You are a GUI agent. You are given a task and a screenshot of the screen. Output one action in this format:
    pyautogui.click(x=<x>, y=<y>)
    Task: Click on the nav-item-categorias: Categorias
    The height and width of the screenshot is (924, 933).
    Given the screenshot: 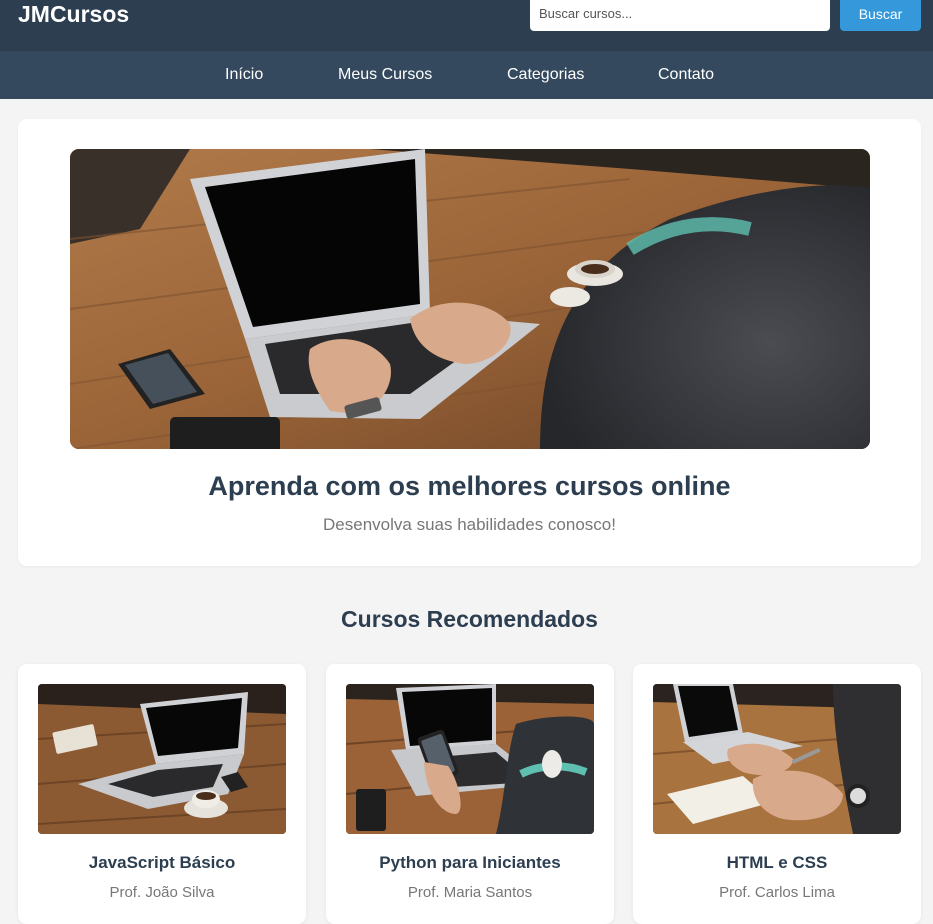 What is the action you would take?
    pyautogui.click(x=545, y=75)
    